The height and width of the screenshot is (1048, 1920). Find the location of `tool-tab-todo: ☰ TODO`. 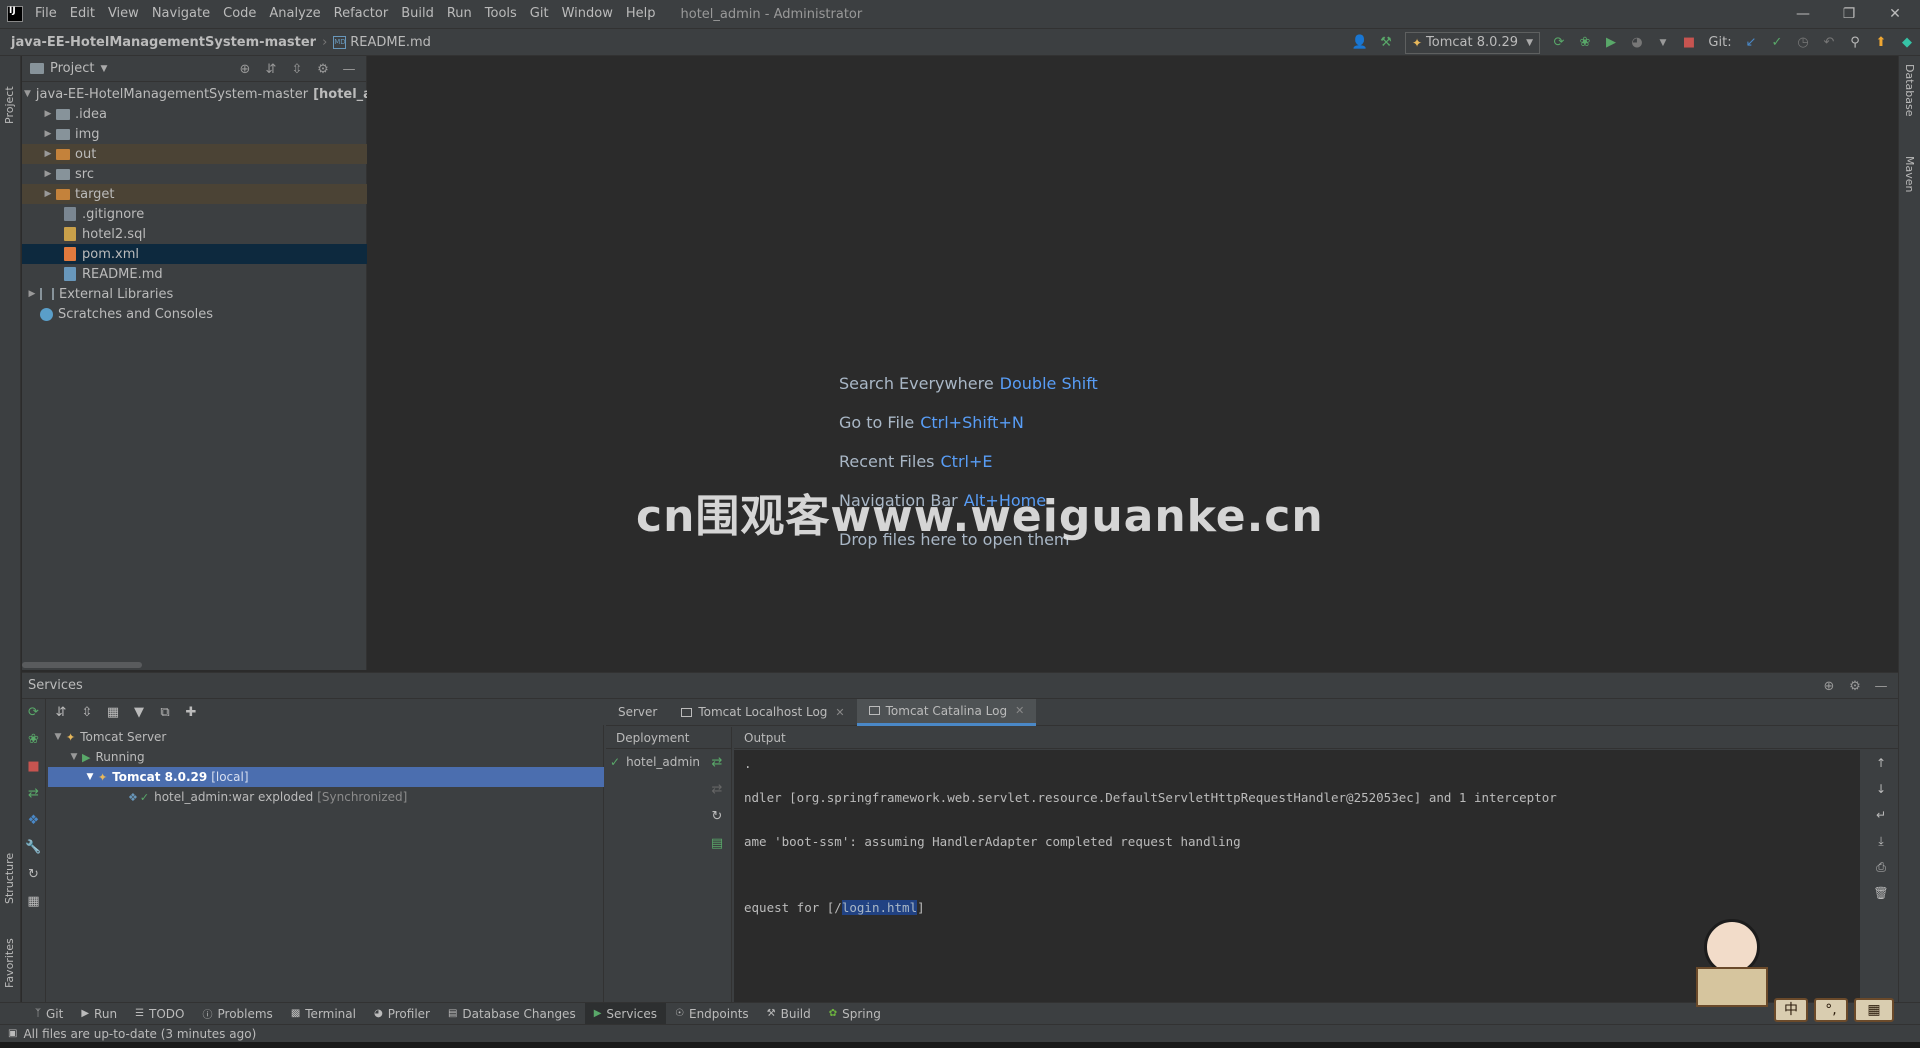

tool-tab-todo: ☰ TODO is located at coordinates (159, 1014).